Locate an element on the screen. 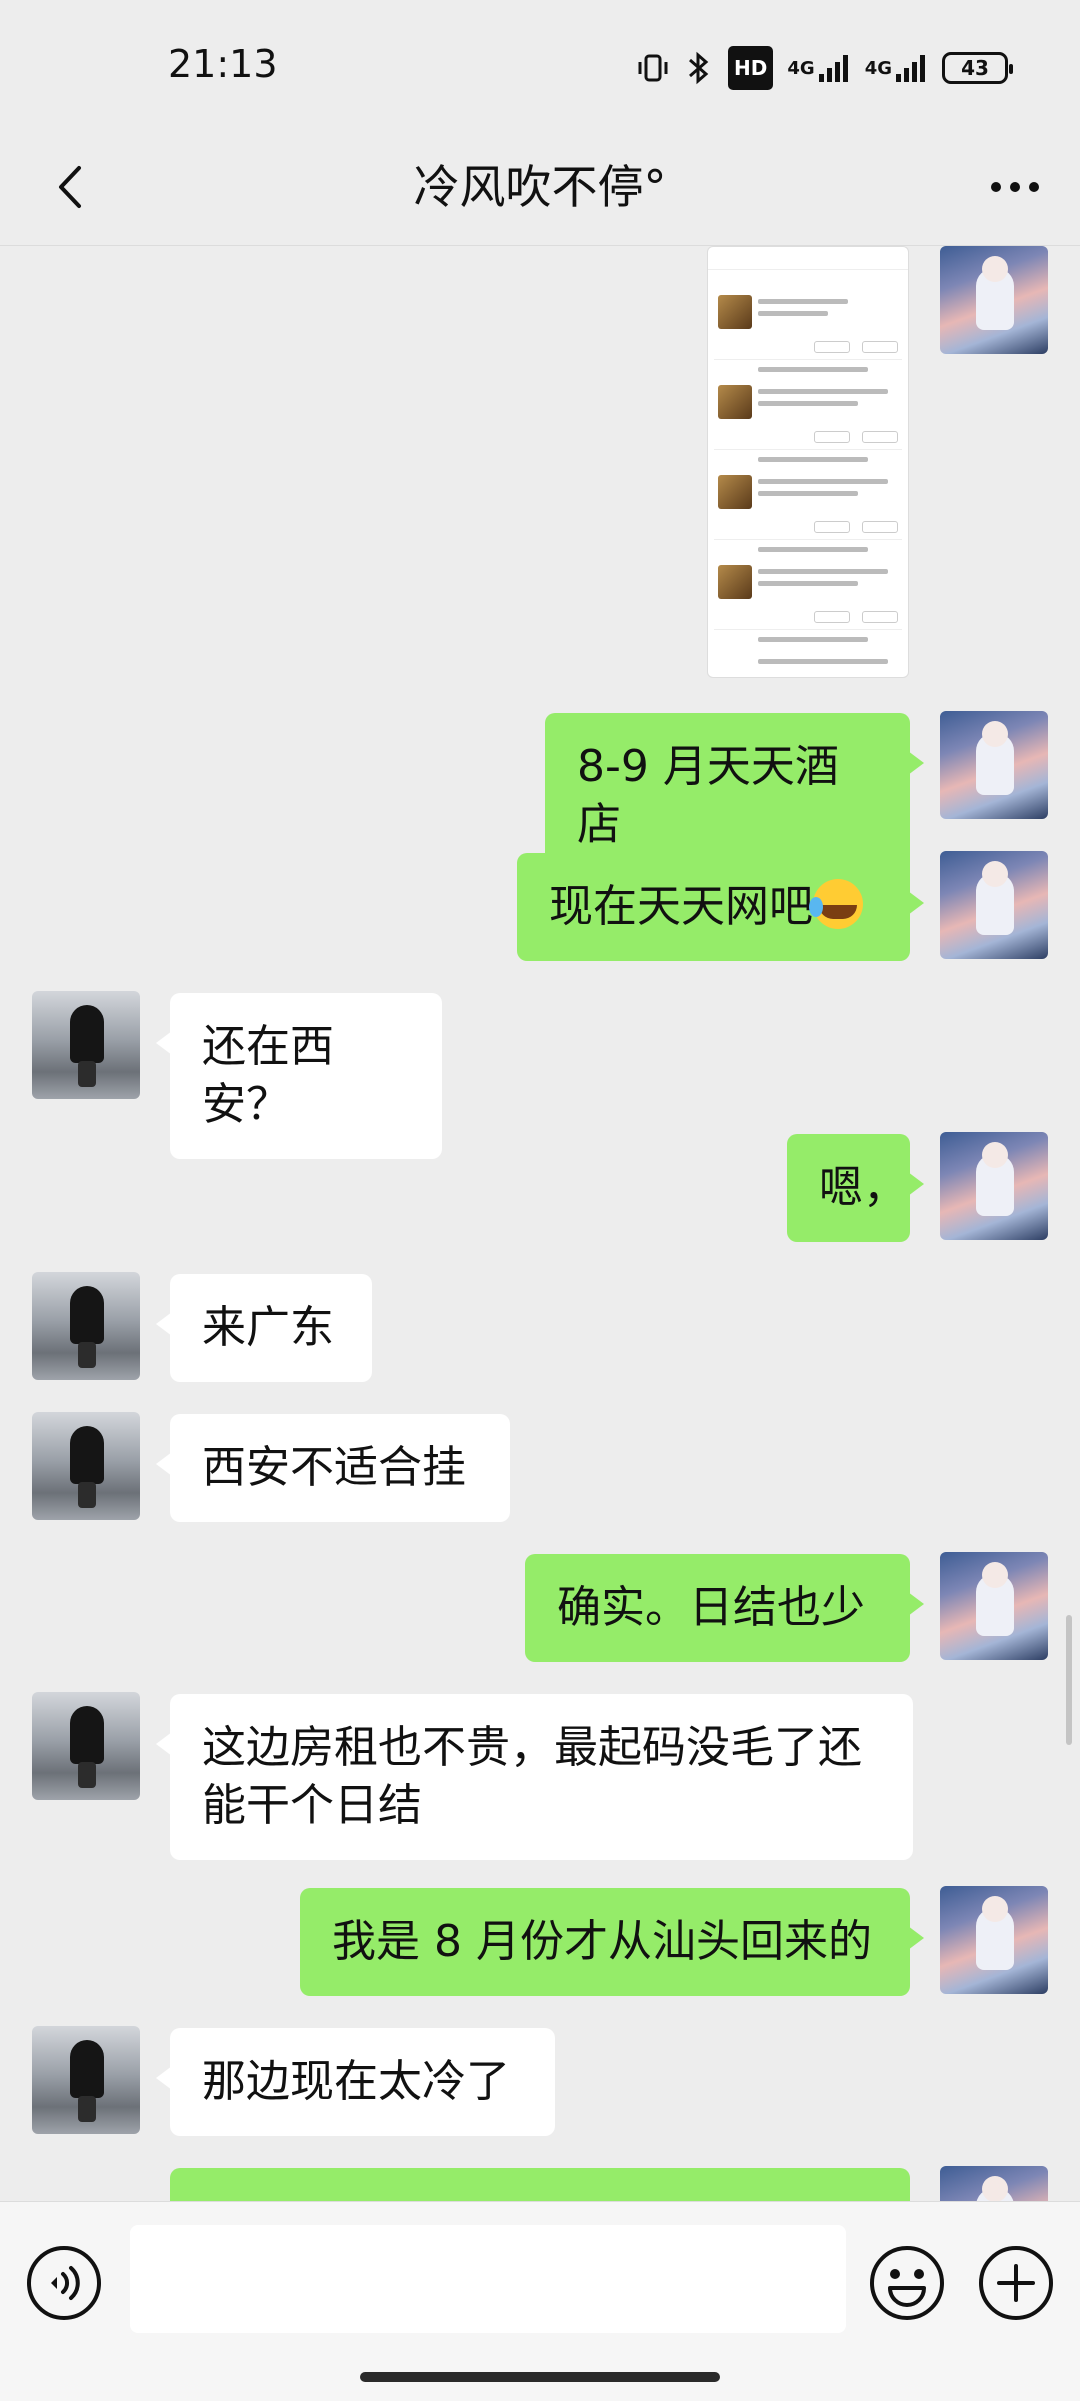 The image size is (1080, 2401). message-bubble-sent: 现在天天网吧 is located at coordinates (720, 907).